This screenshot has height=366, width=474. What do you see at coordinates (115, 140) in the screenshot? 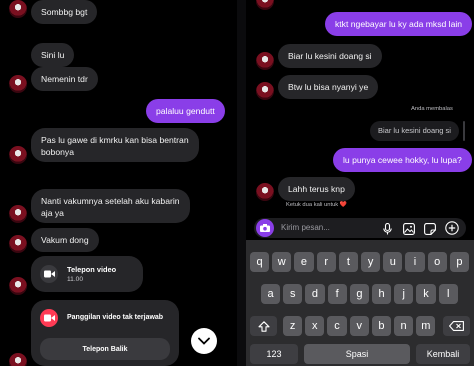
I see `message-line: Pas lu gawe di kmrku kan bisa bentran` at bounding box center [115, 140].